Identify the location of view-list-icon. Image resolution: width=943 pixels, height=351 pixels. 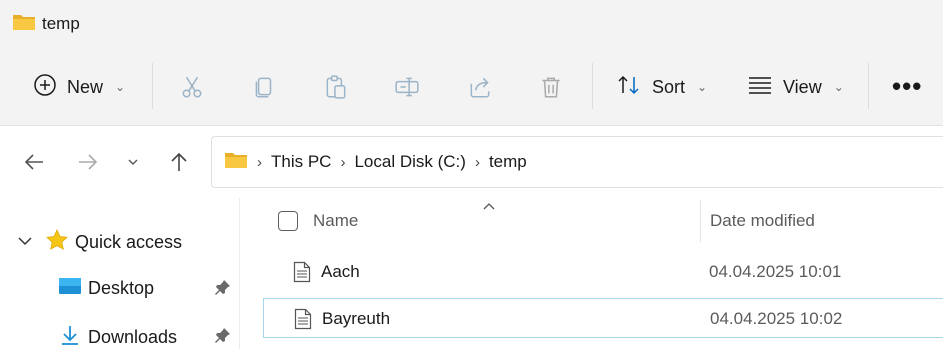
(760, 87).